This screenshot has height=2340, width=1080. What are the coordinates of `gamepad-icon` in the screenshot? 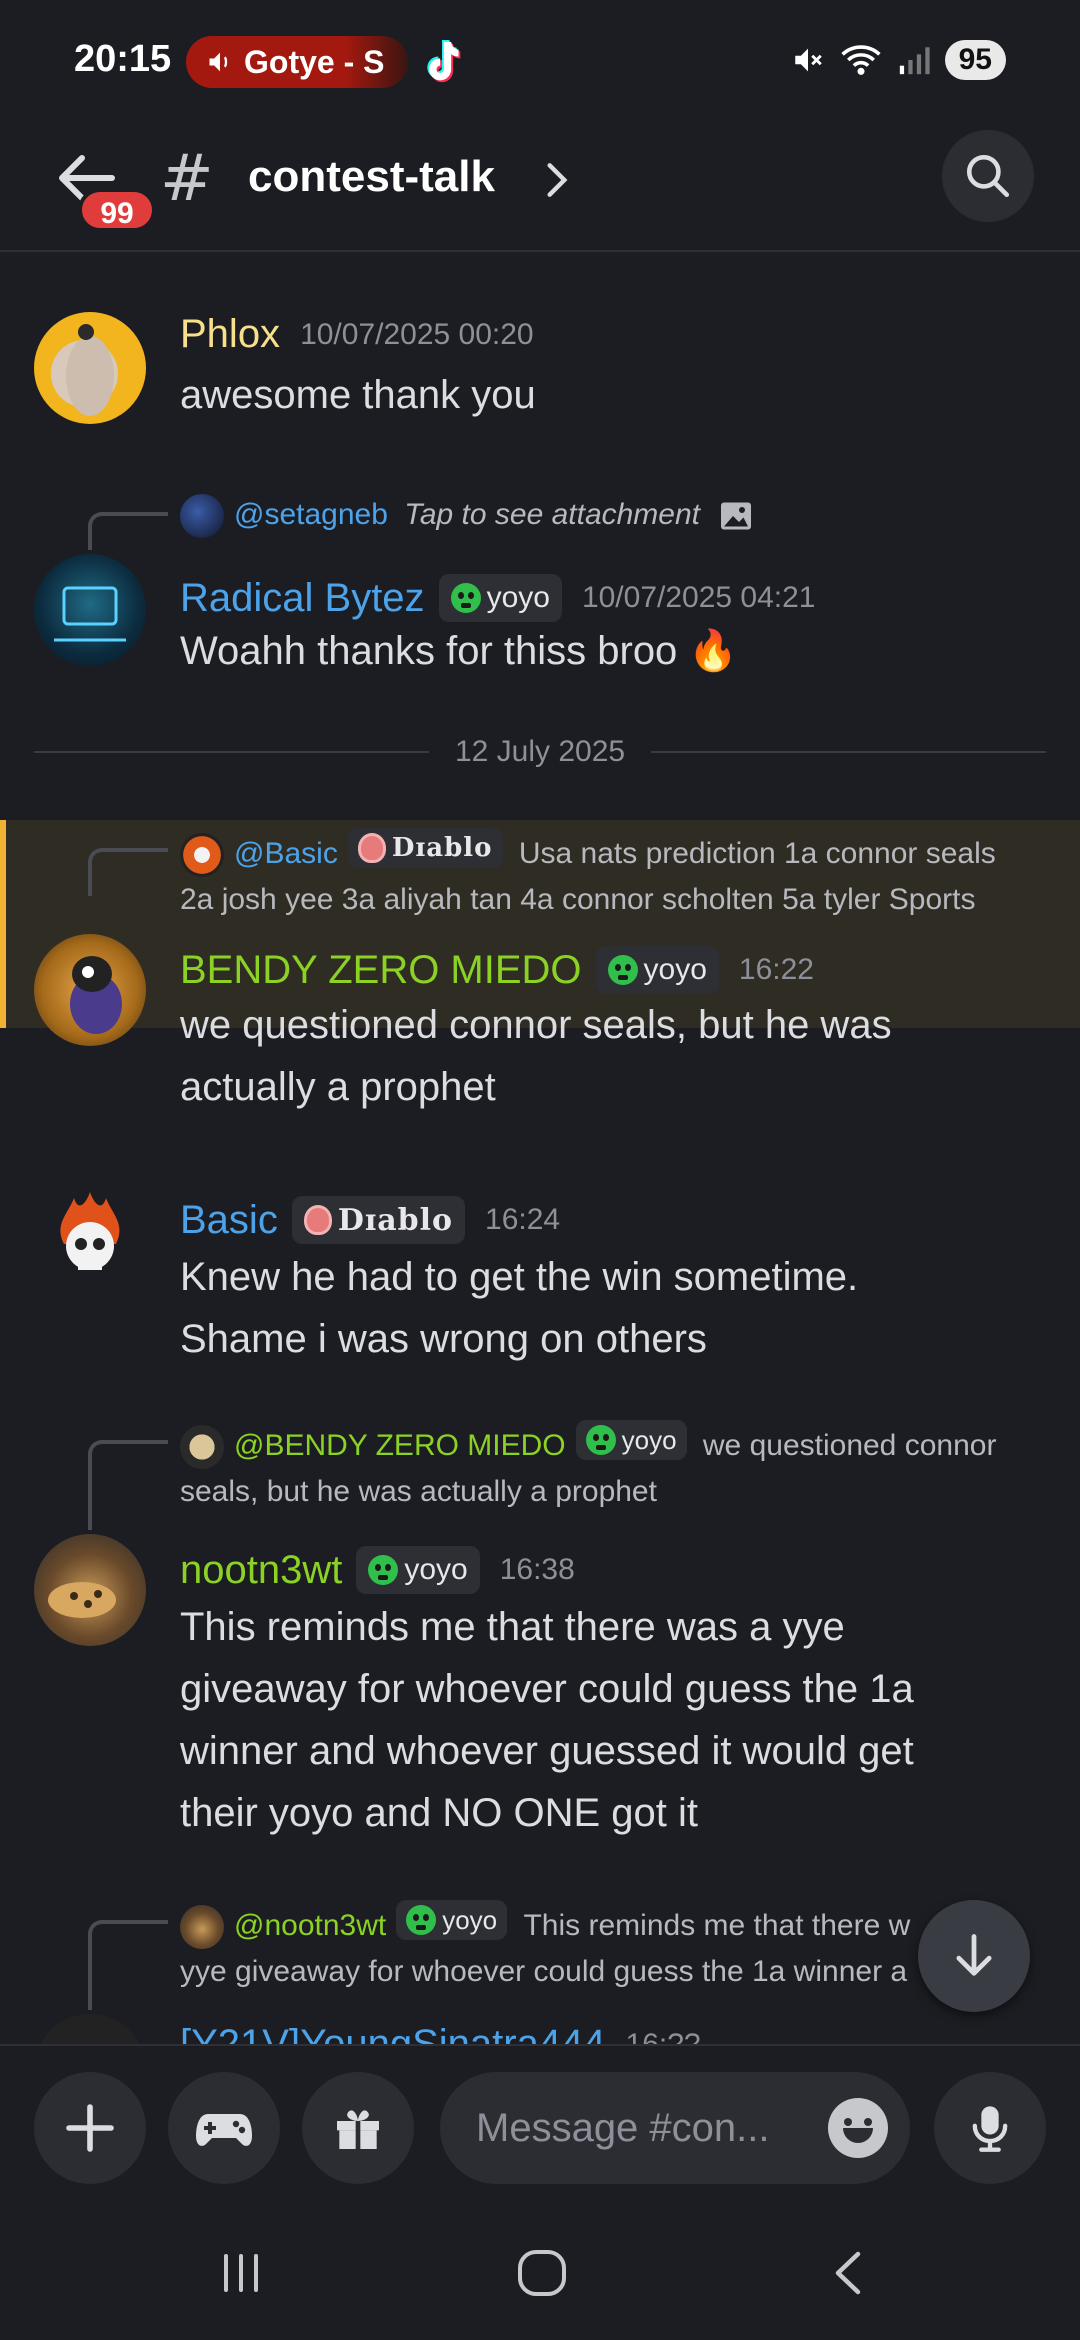 It's located at (224, 2130).